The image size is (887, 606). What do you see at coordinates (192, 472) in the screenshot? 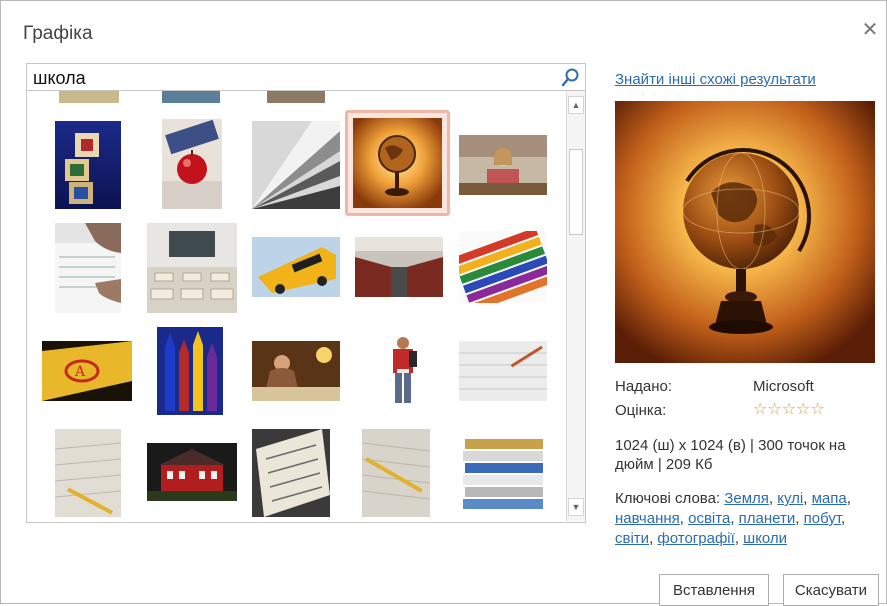
I see `thumbnail-schoolhouse` at bounding box center [192, 472].